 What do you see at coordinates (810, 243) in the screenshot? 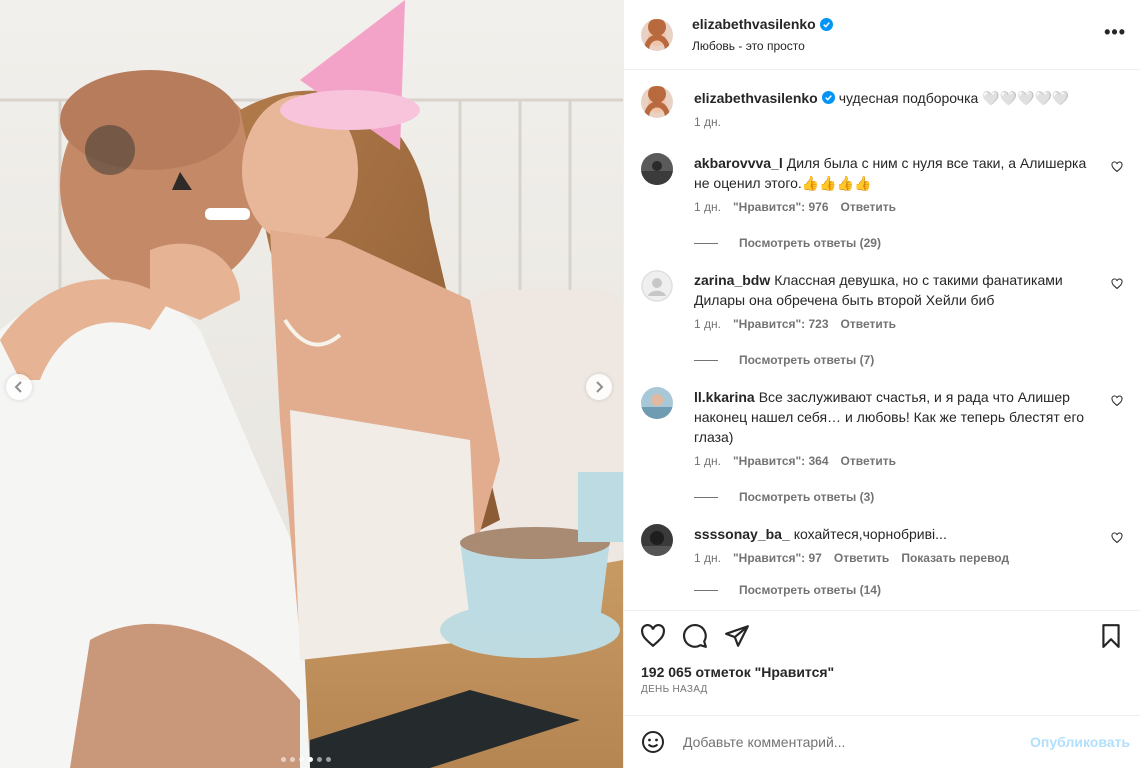
I see `view-replies-label: Посмотреть ответы (29)` at bounding box center [810, 243].